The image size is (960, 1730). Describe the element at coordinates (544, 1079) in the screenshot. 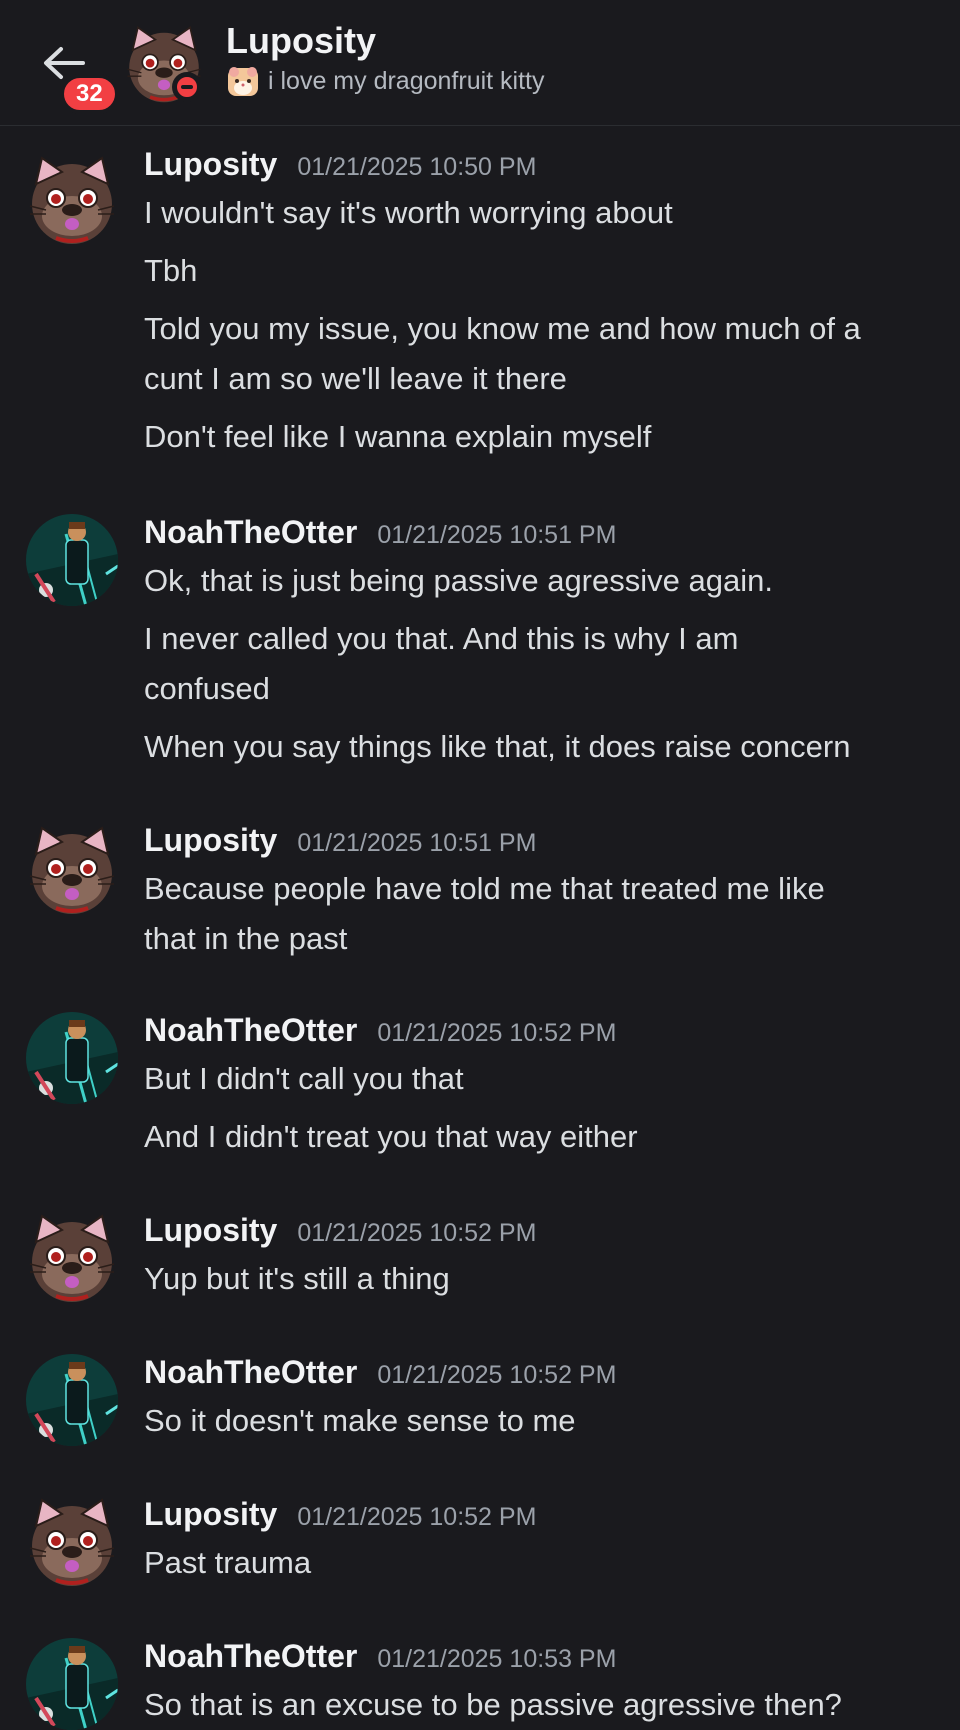

I see `message-line: But I didn't call you that` at that location.